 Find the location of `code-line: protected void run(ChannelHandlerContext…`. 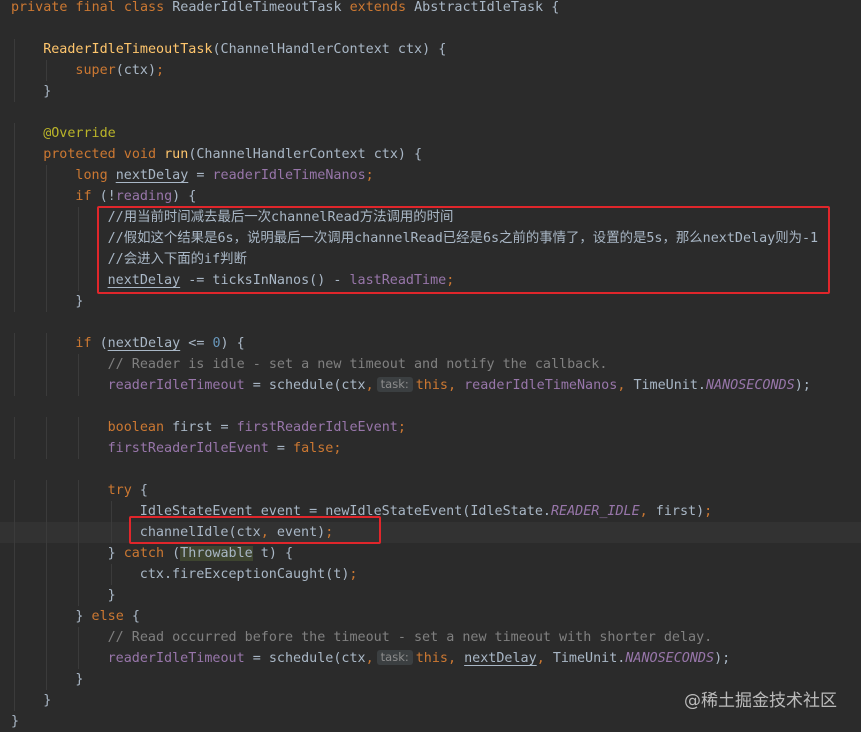

code-line: protected void run(ChannelHandlerContext… is located at coordinates (430, 154).